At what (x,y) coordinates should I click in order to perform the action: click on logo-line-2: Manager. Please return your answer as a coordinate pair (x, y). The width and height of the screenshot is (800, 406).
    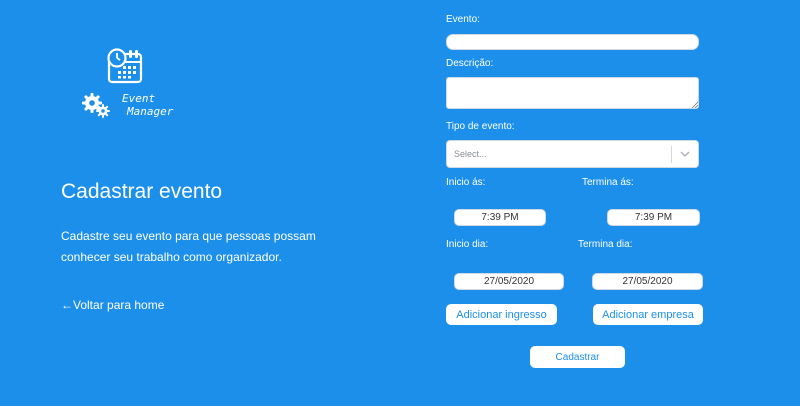
    Looking at the image, I should click on (150, 111).